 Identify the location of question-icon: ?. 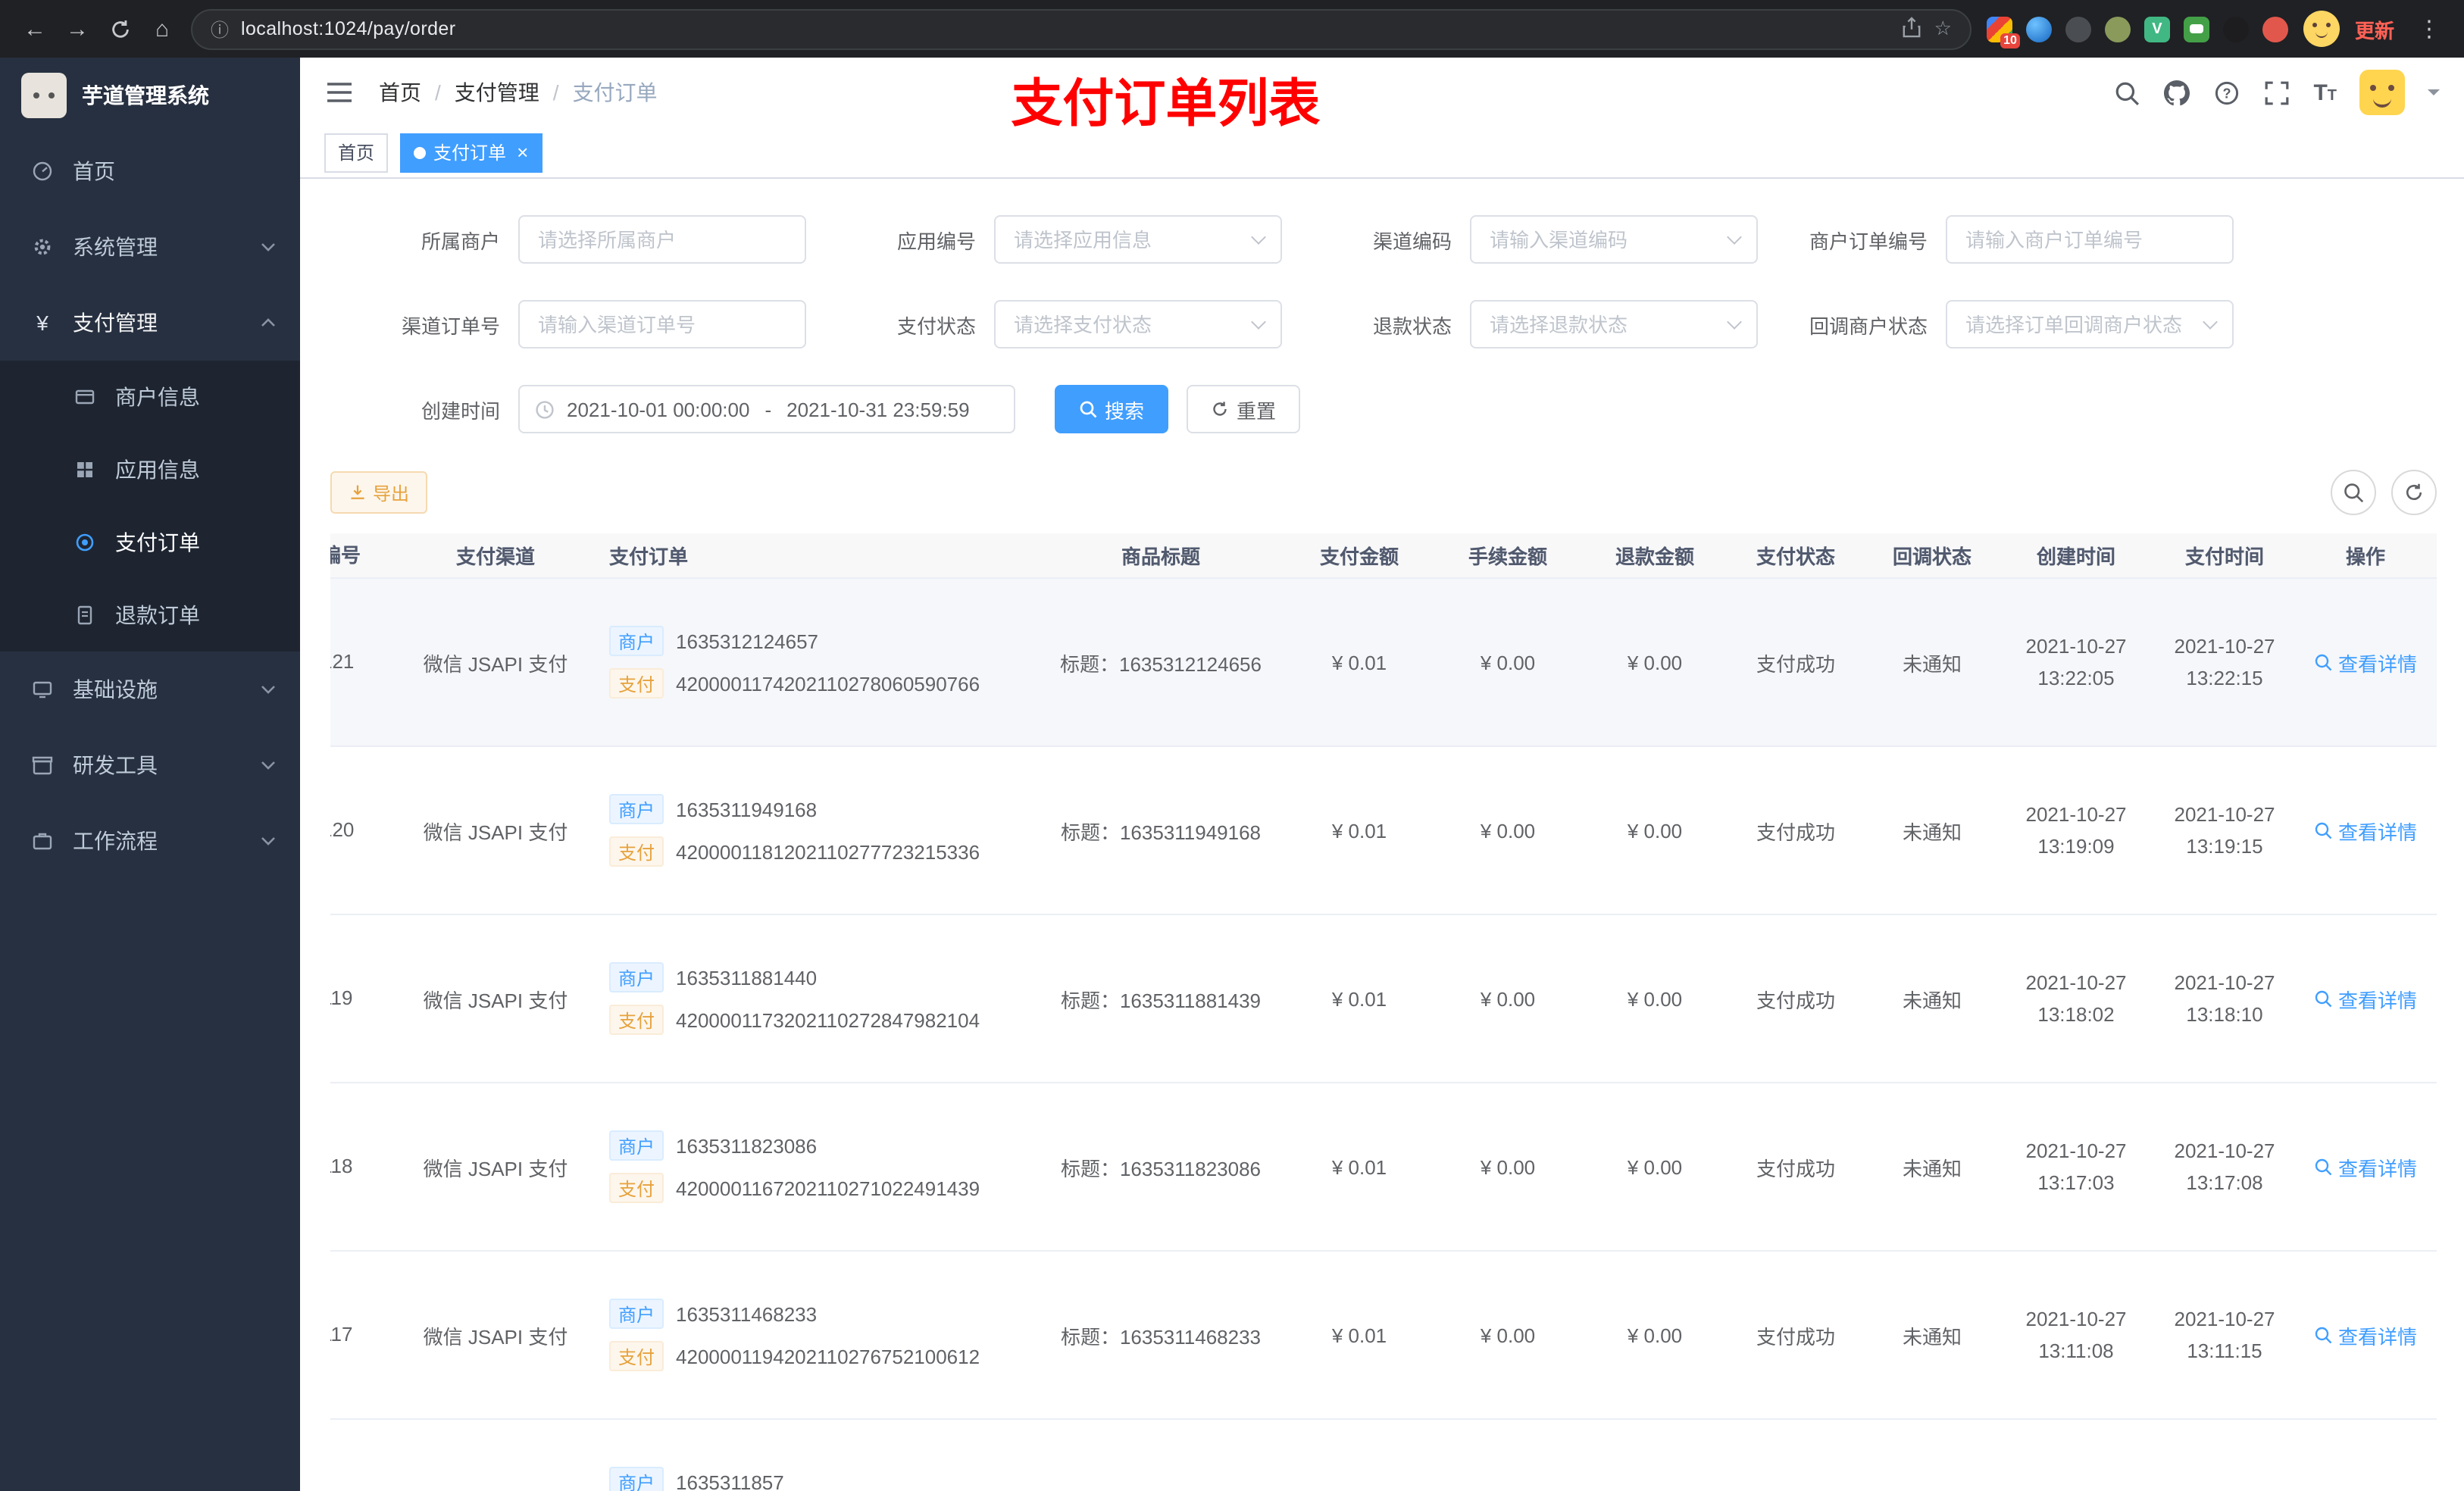
(2226, 92).